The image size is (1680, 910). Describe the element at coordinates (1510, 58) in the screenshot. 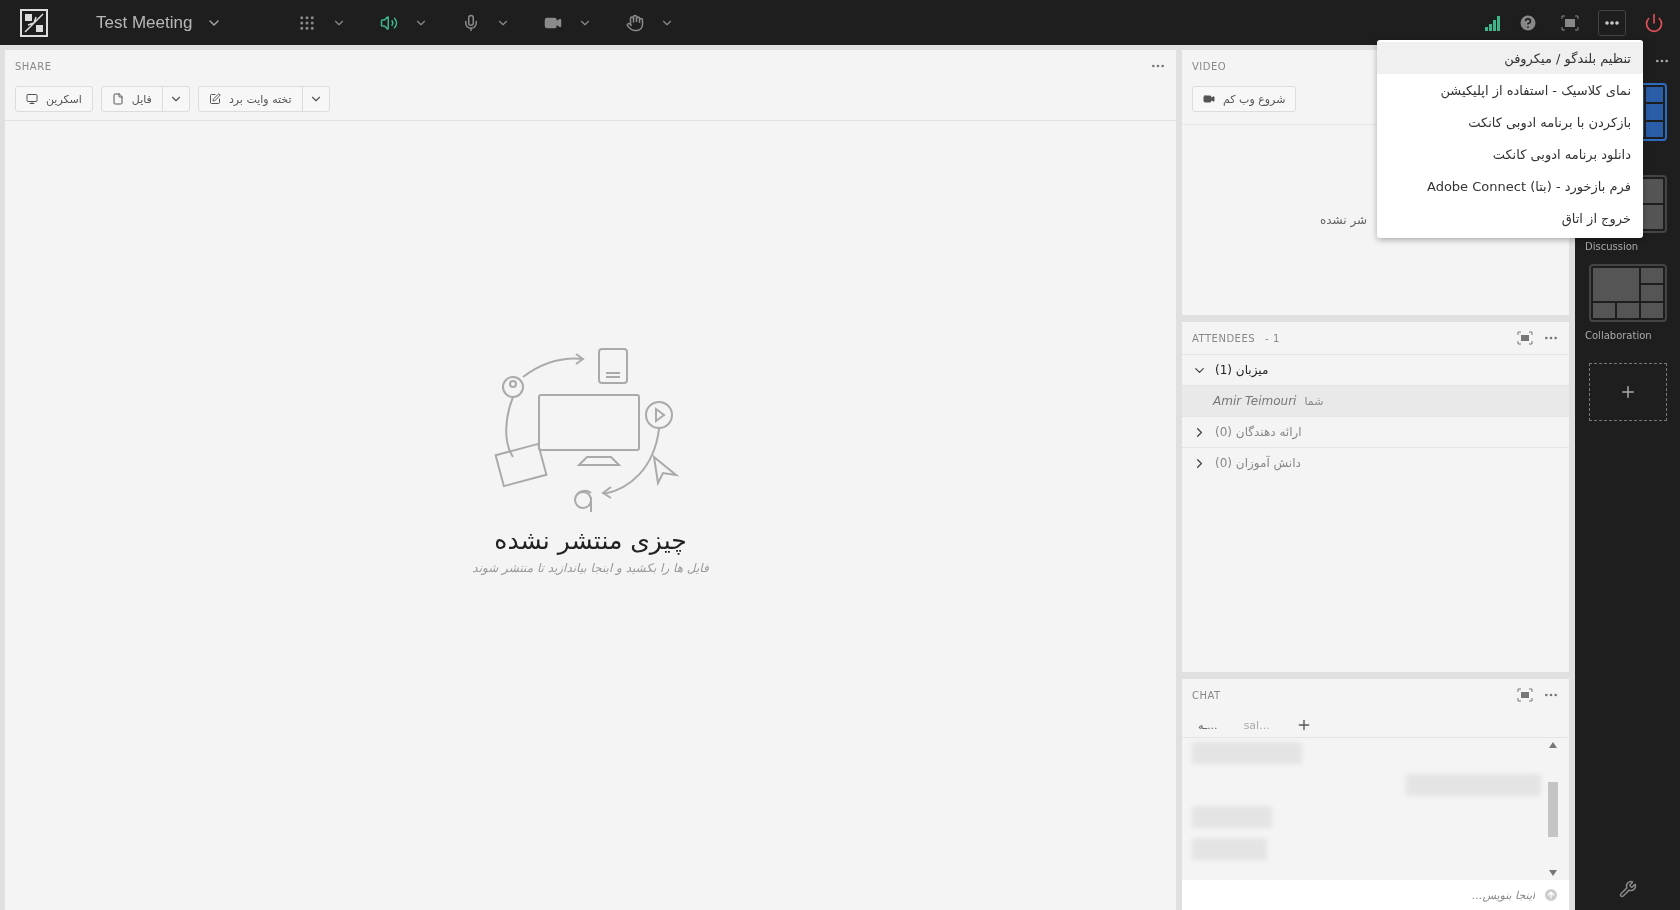

I see `menu-item: تنظیم بلندگو / میکروفن` at that location.